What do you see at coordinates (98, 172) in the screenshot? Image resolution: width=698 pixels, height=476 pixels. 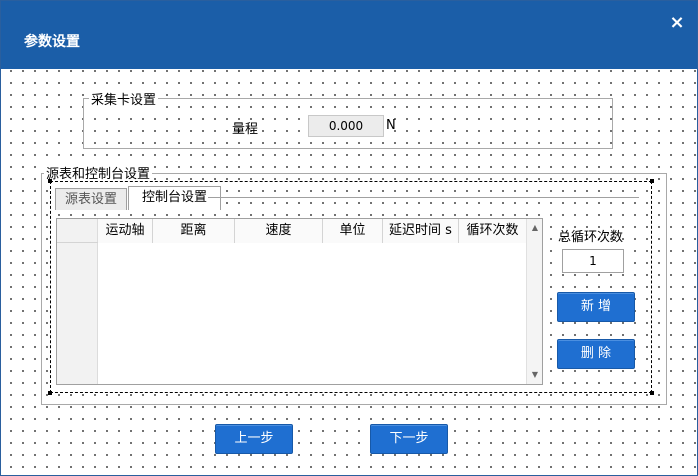 I see `source-console-legend: 源表和控制台设置` at bounding box center [98, 172].